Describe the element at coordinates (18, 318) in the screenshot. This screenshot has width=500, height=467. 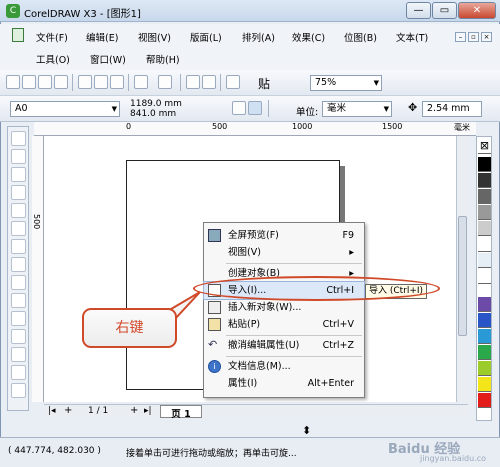
I see `text-tool-icon` at that location.